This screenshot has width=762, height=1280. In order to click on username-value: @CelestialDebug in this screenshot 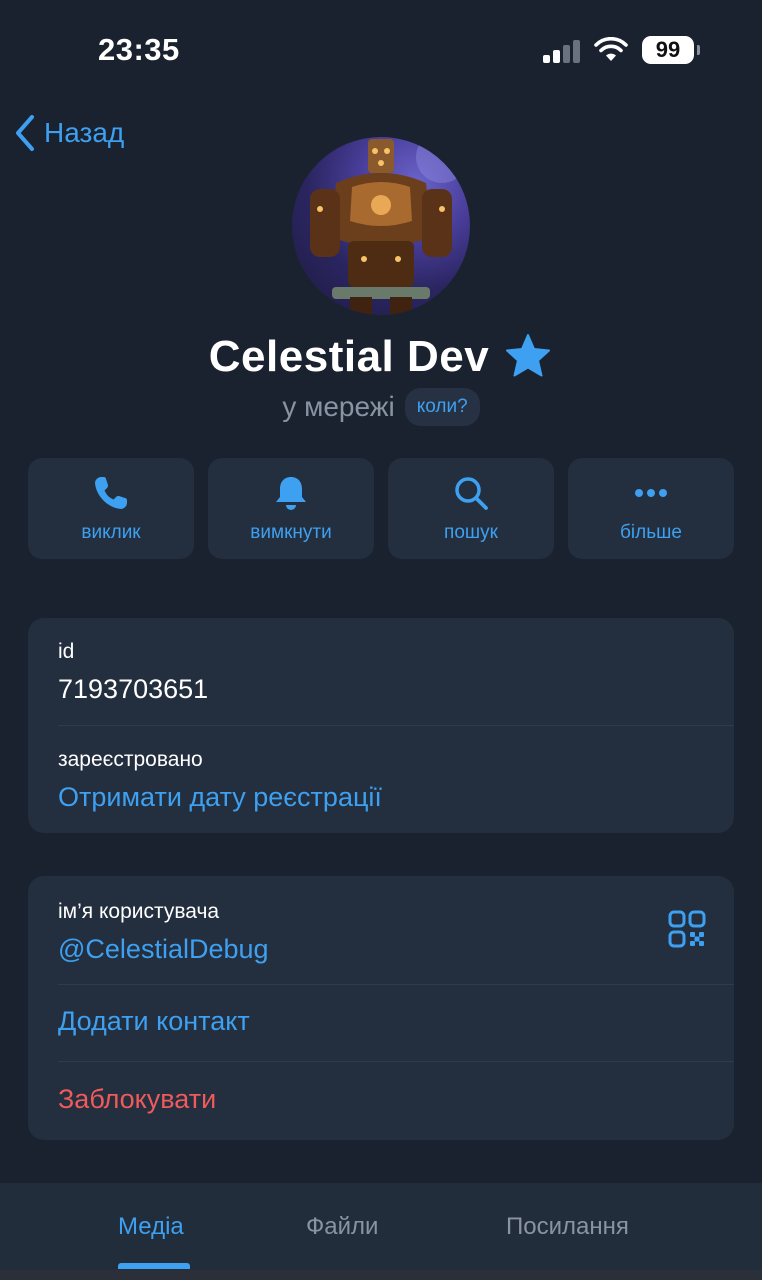, I will do `click(396, 949)`.